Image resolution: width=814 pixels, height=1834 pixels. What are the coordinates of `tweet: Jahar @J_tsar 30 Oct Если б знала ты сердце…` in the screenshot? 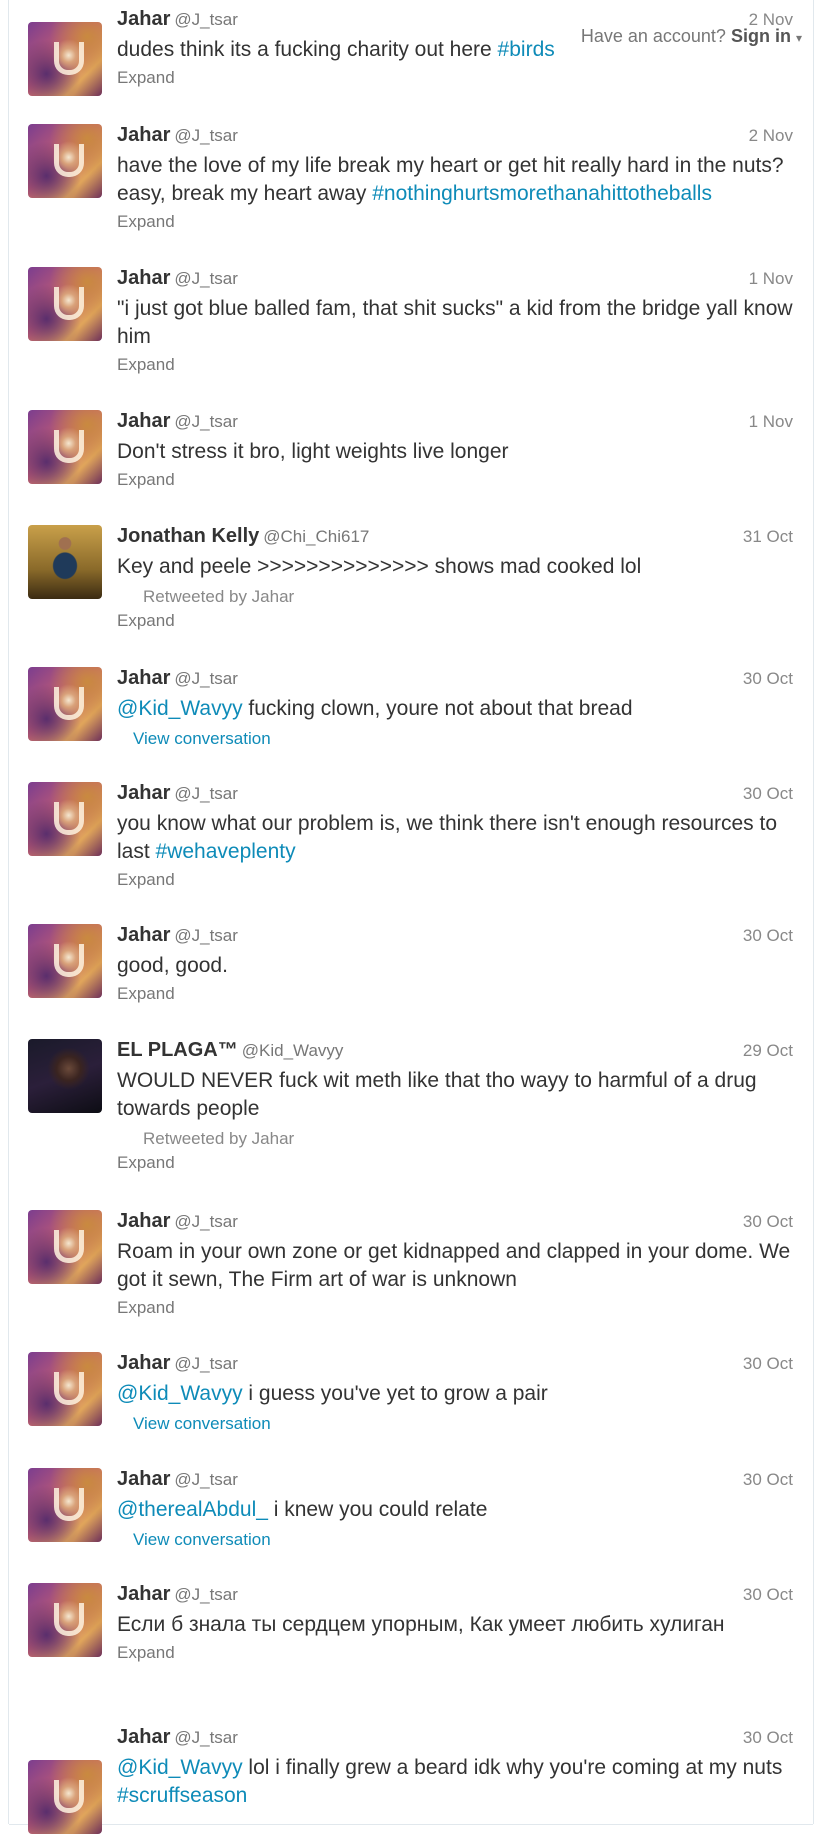 It's located at (411, 1637).